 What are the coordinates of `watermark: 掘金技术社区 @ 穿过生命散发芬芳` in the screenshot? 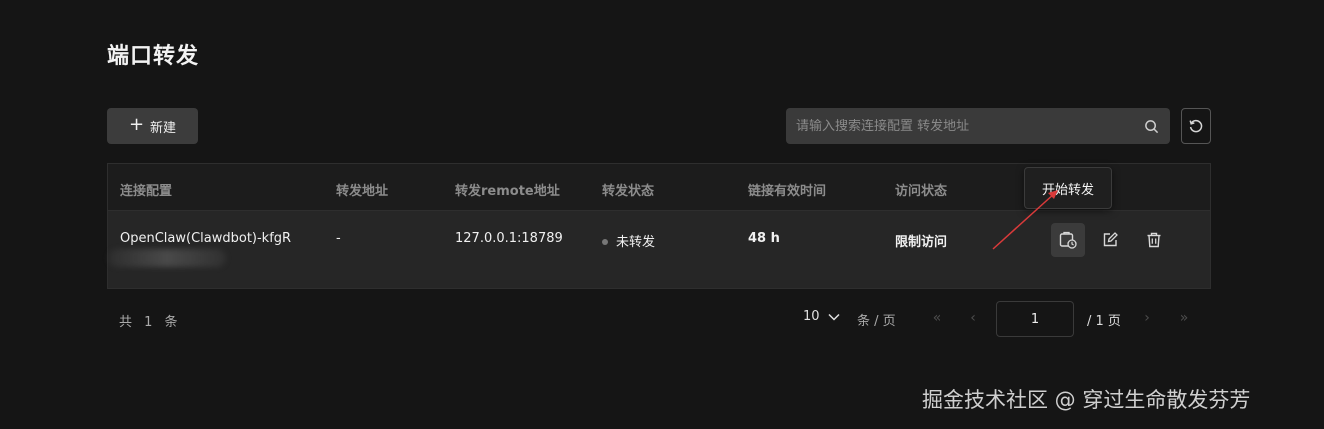 It's located at (1086, 400).